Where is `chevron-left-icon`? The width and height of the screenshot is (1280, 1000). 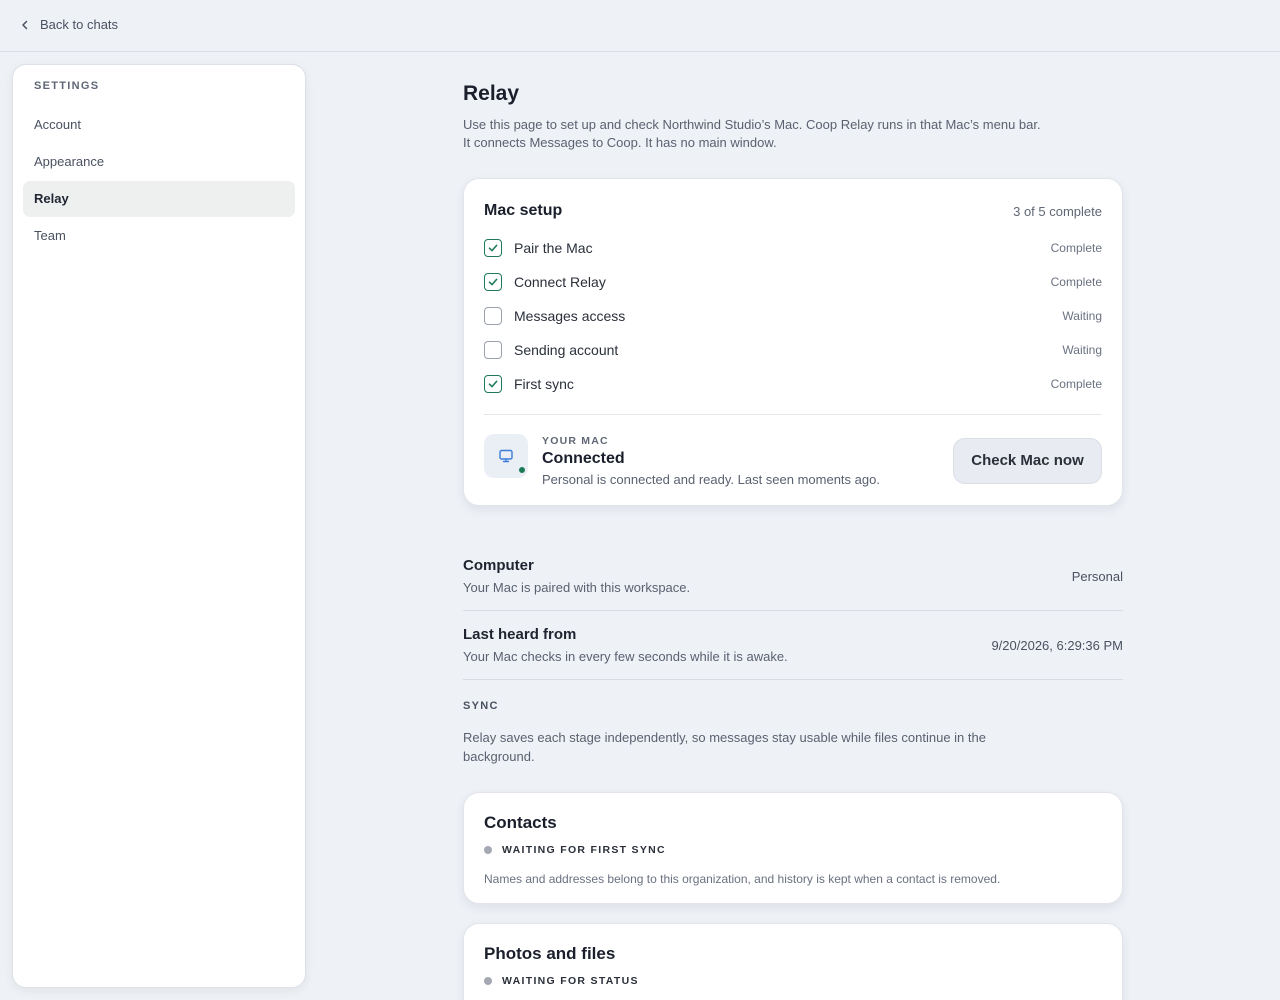
chevron-left-icon is located at coordinates (25, 24).